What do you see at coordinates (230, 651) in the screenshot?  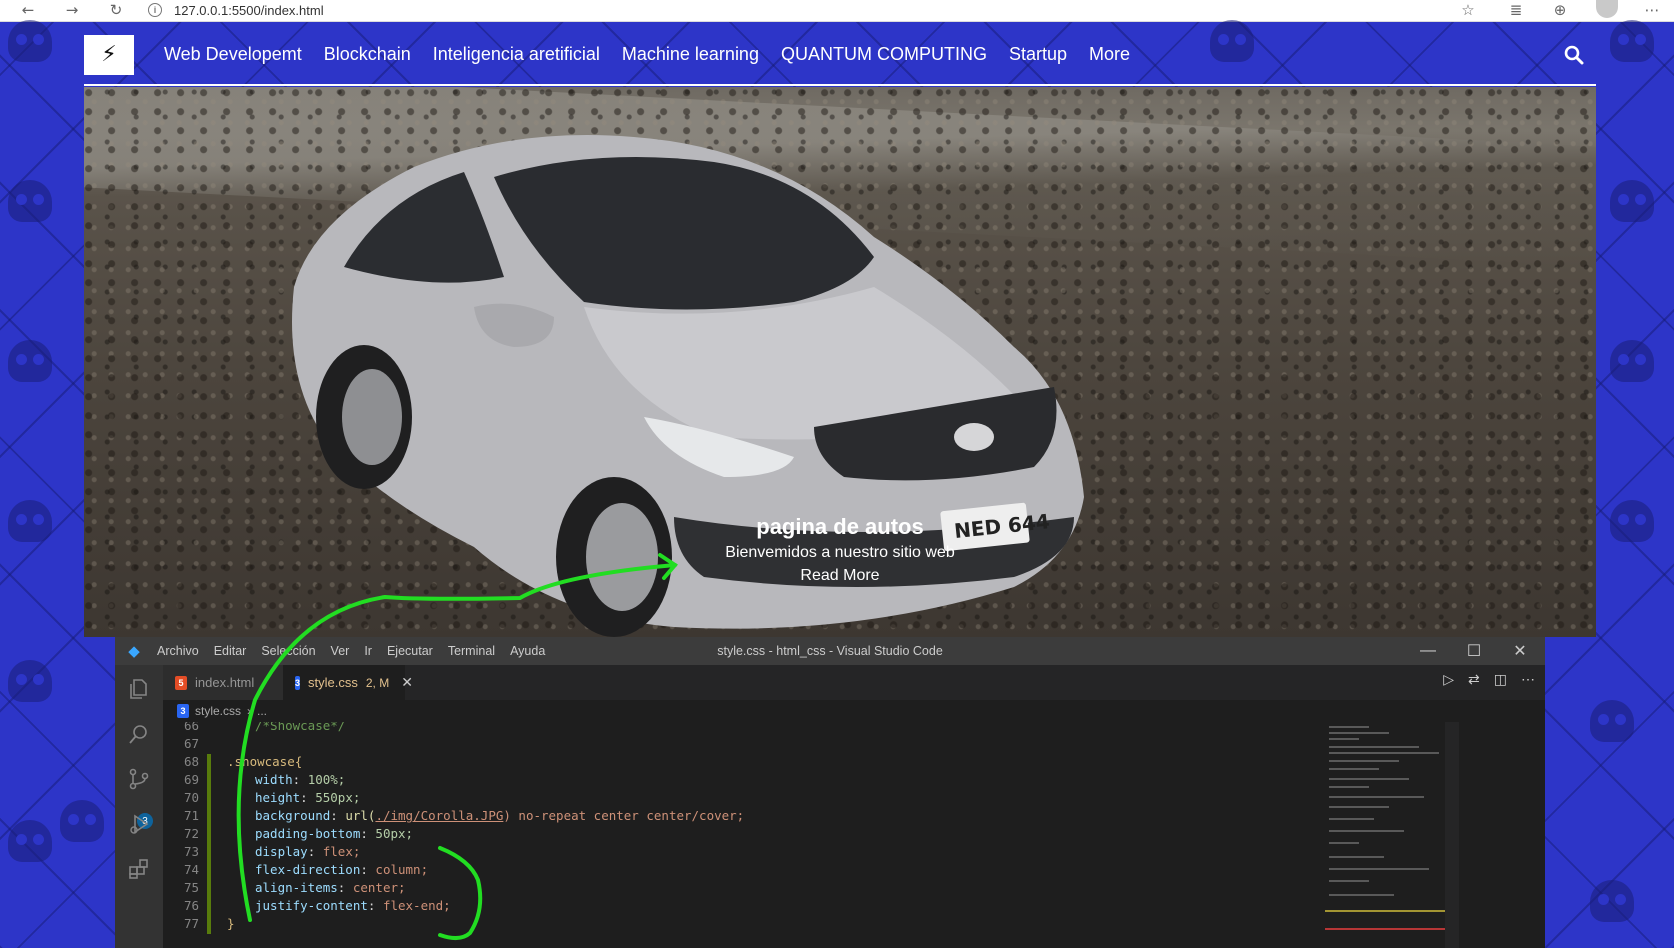 I see `menu-editar: Editar` at bounding box center [230, 651].